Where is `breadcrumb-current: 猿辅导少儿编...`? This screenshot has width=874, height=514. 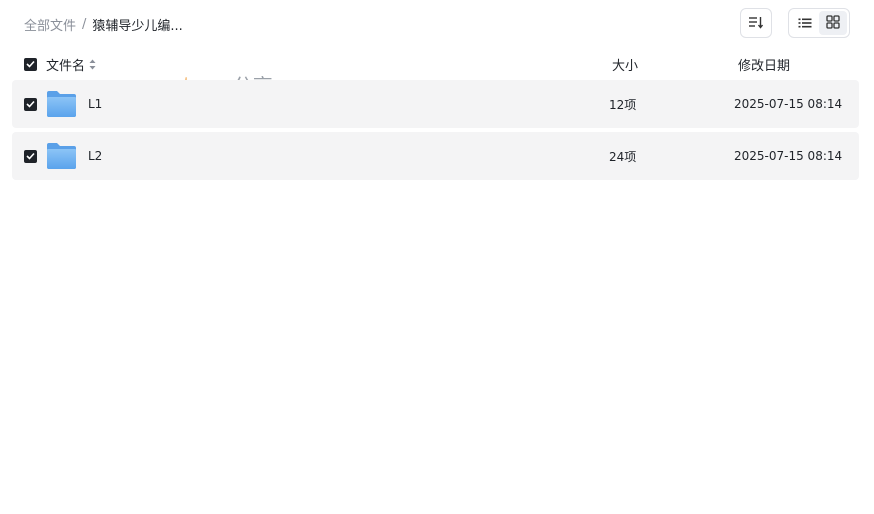 breadcrumb-current: 猿辅导少儿编... is located at coordinates (137, 26).